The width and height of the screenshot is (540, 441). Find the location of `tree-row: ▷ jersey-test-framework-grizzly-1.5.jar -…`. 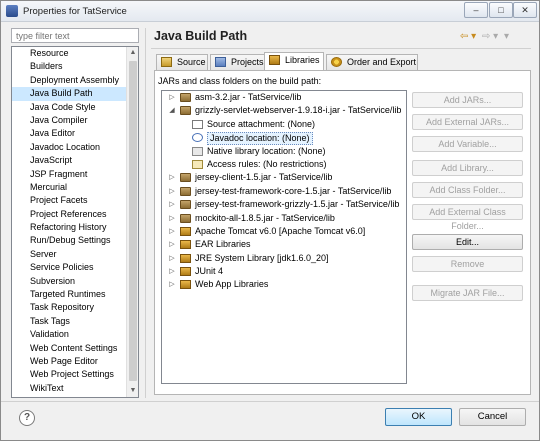

tree-row: ▷ jersey-test-framework-grizzly-1.5.jar -… is located at coordinates (284, 204).